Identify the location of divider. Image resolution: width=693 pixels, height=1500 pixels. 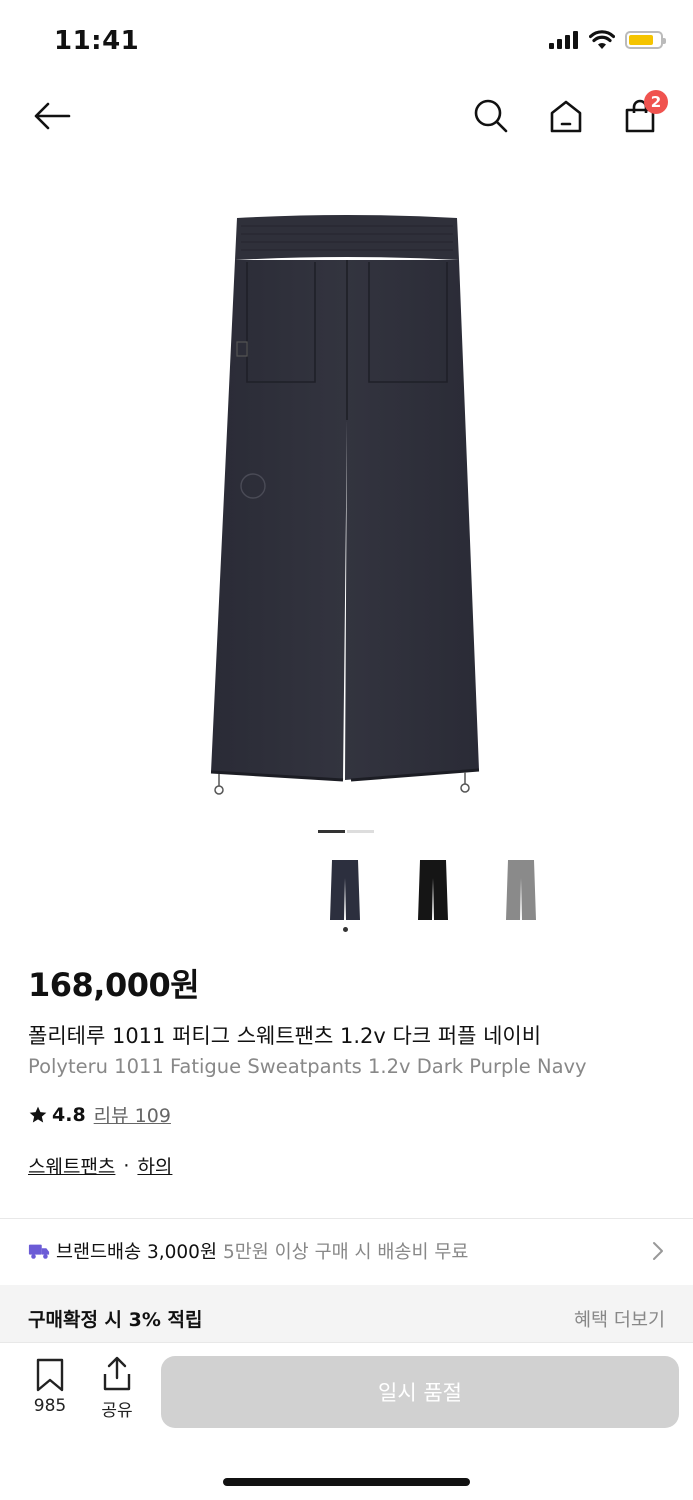
(346, 1218).